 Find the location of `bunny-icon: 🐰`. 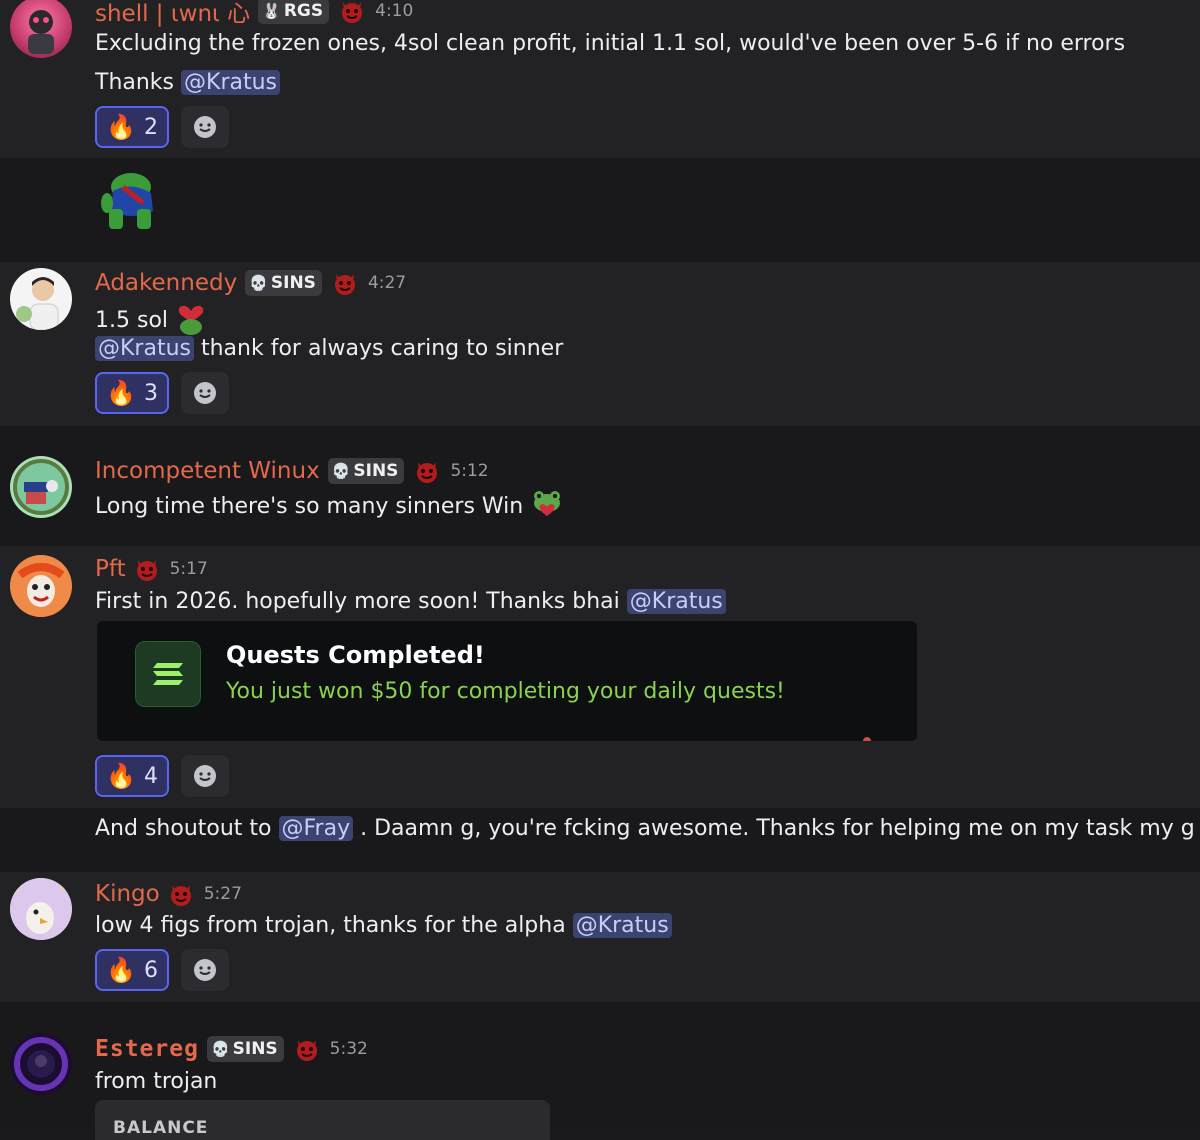

bunny-icon: 🐰 is located at coordinates (271, 11).